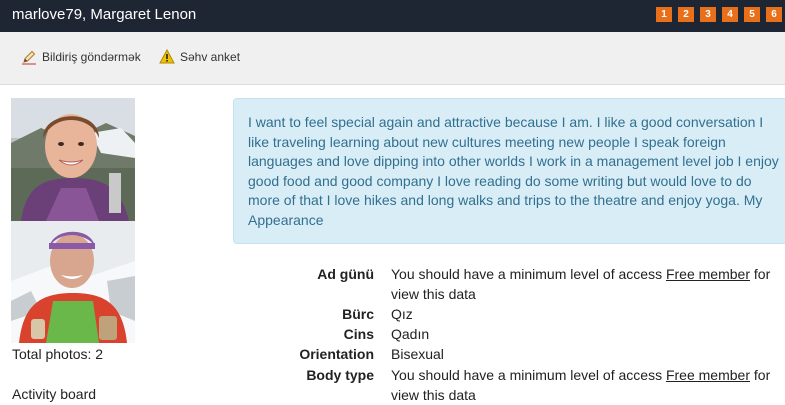 The width and height of the screenshot is (785, 405). Describe the element at coordinates (58, 354) in the screenshot. I see `total-photos-text: Total photos: 2` at that location.